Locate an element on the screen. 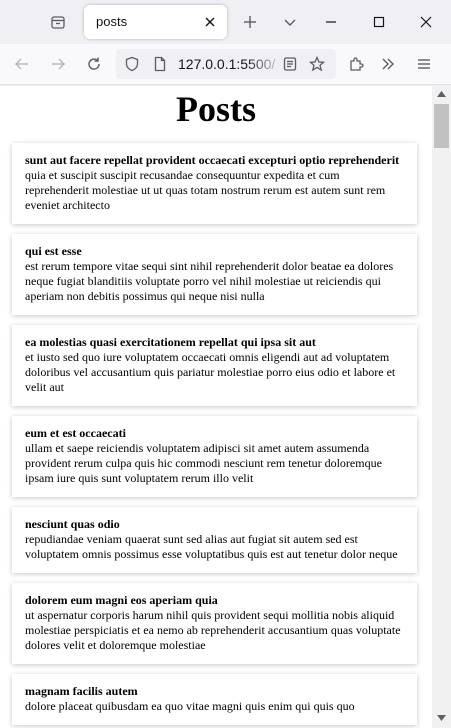  url-fade is located at coordinates (265, 64).